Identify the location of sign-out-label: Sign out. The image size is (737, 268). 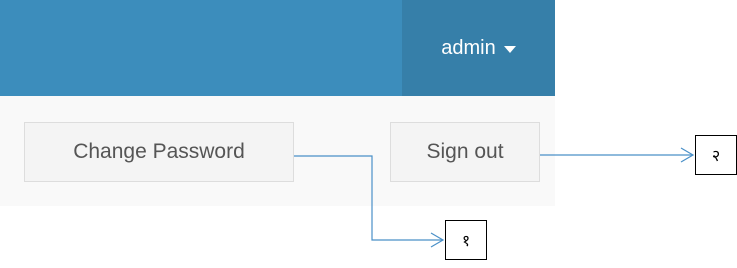
(465, 151).